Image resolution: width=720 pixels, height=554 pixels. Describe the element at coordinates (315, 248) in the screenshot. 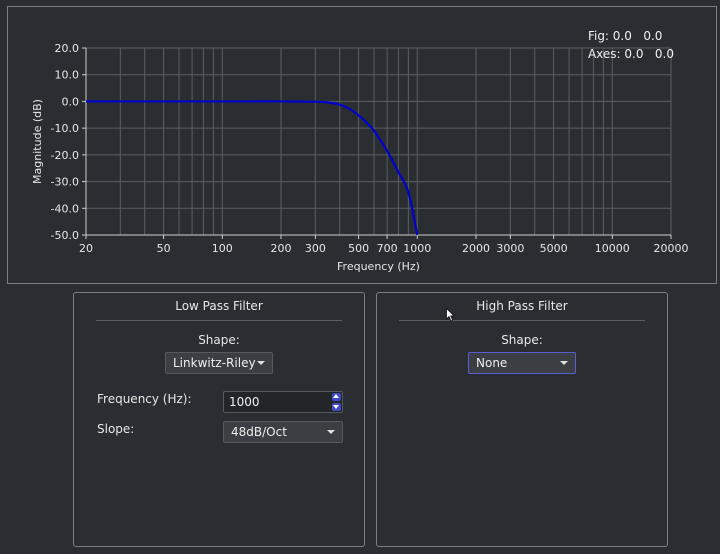

I see `x-tick-label: 300` at that location.